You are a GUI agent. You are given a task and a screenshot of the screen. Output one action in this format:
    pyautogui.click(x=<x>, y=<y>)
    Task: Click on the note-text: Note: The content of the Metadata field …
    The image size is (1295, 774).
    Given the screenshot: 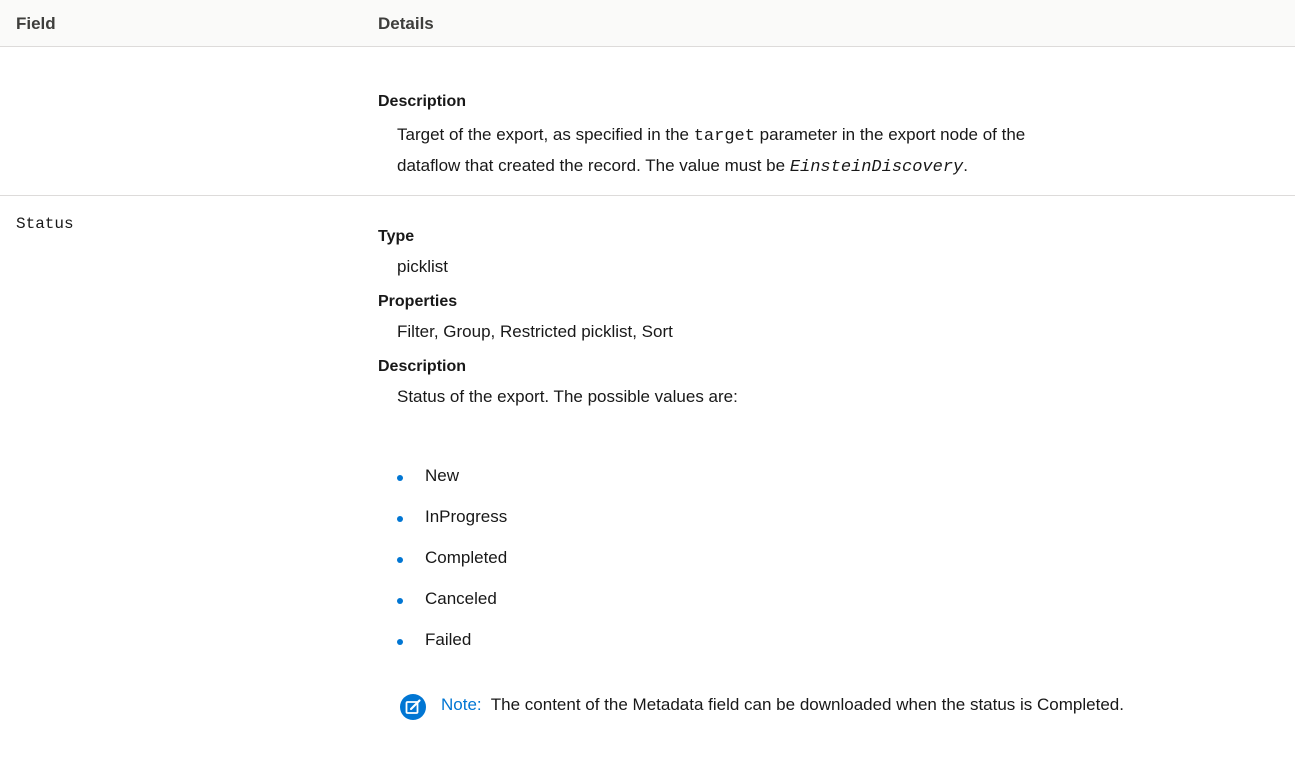 What is the action you would take?
    pyautogui.click(x=851, y=704)
    